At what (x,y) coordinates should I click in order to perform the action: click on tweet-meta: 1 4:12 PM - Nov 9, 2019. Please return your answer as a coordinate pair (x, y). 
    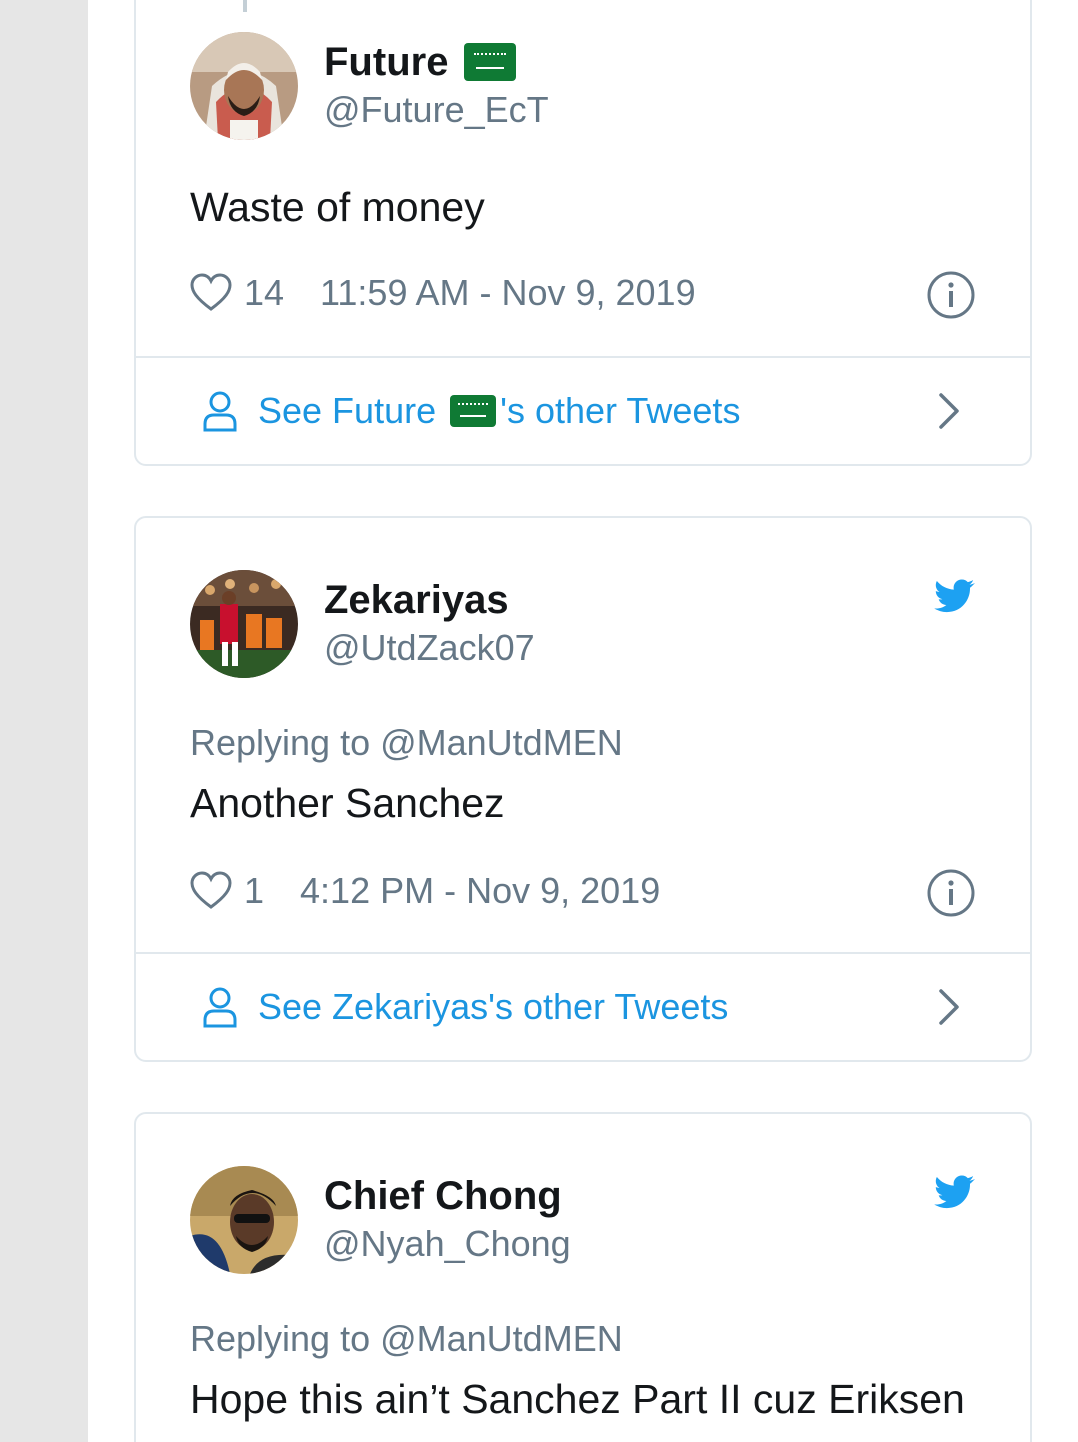
    Looking at the image, I should click on (425, 891).